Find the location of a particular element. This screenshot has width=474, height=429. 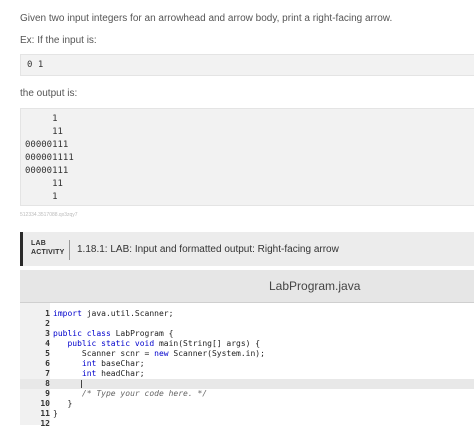

code-text: int baseChar; is located at coordinates (99, 364).